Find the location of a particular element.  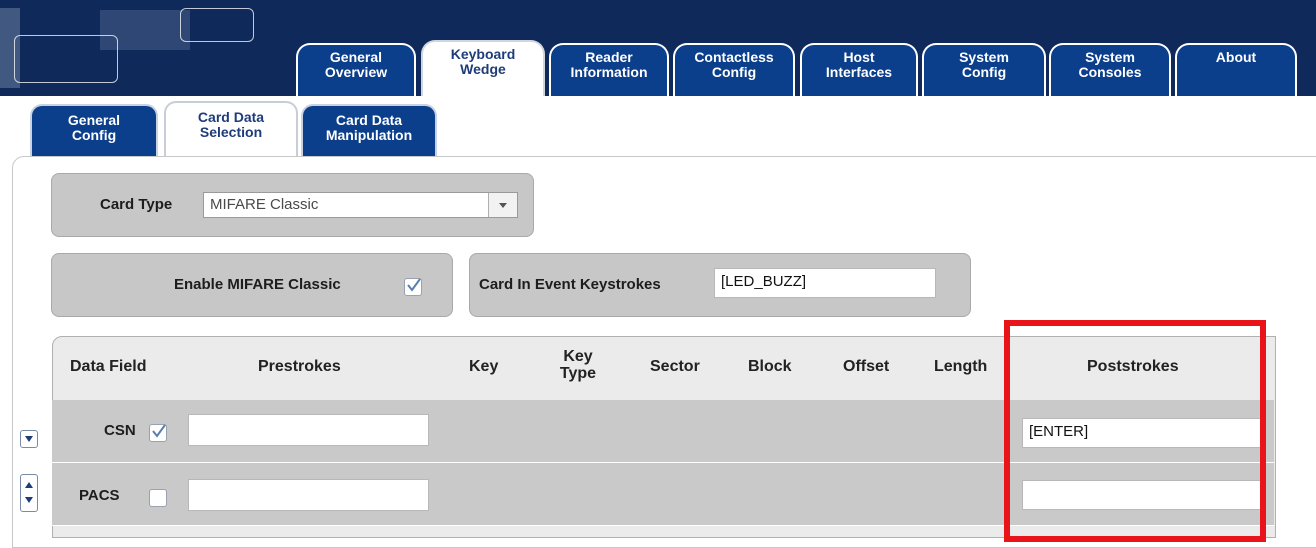

move-down-button is located at coordinates (29, 439).